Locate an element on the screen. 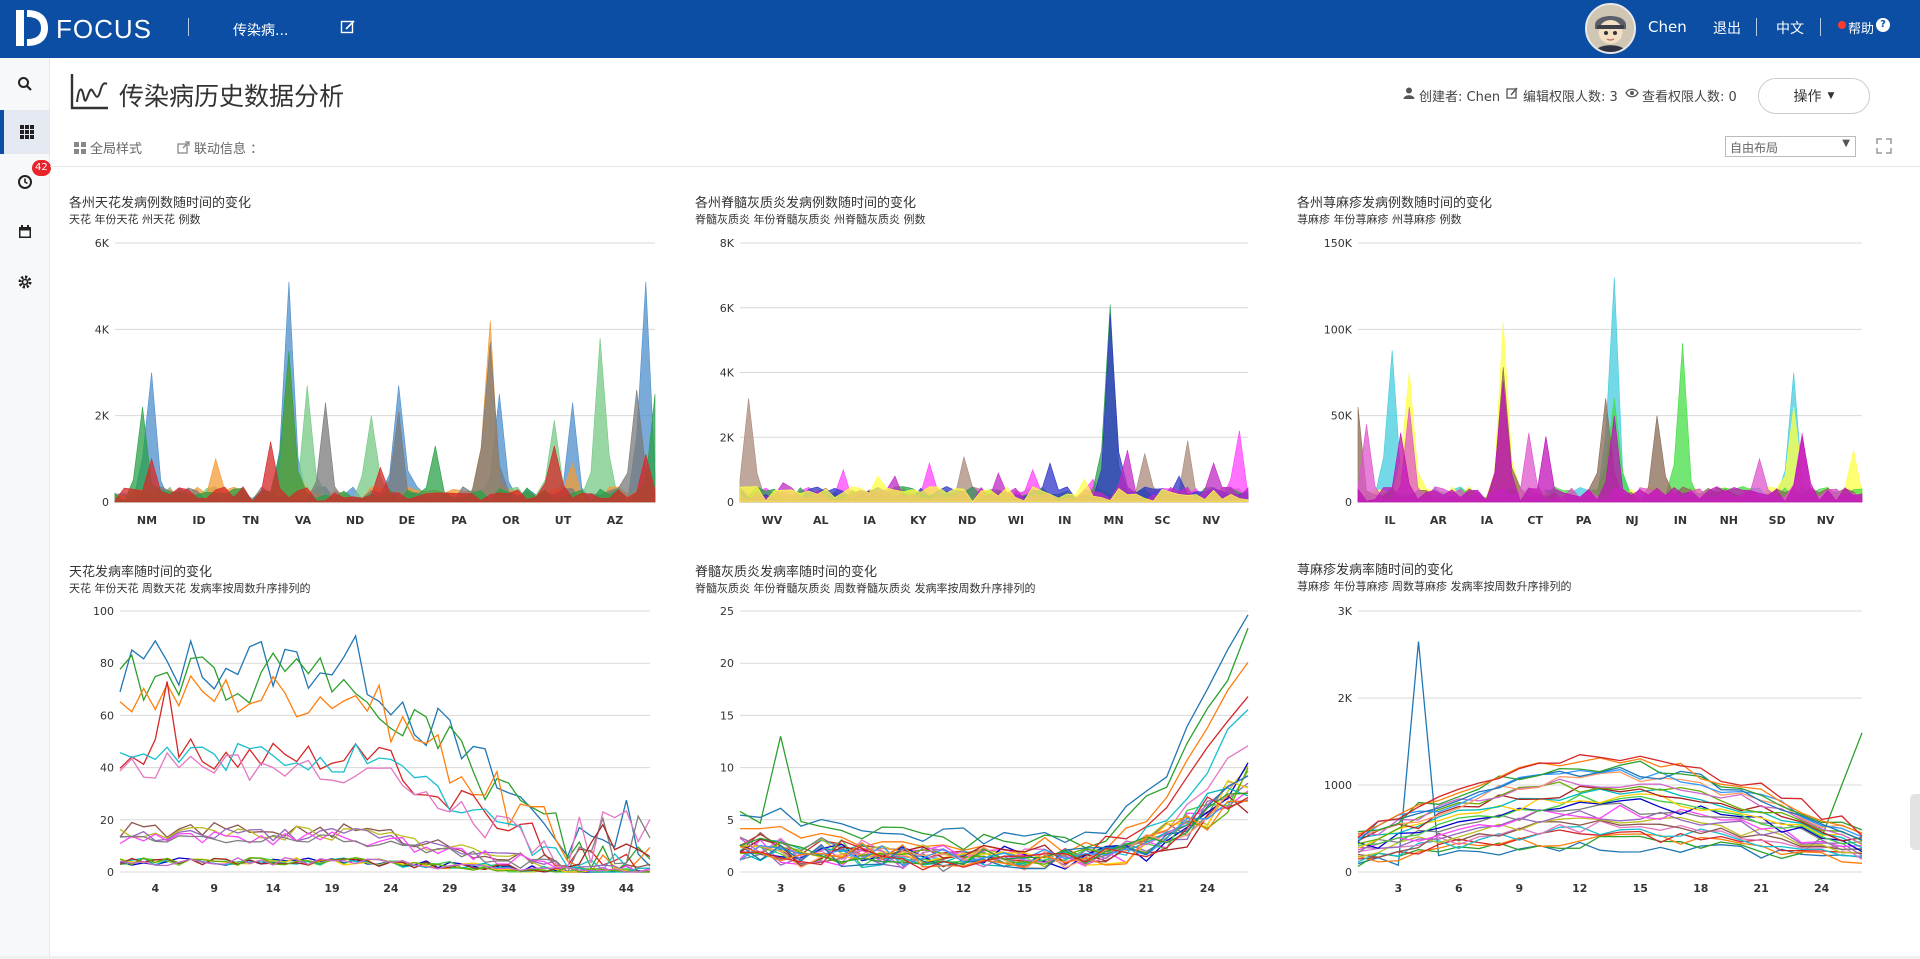 The width and height of the screenshot is (1920, 959). x-tick-label: OR is located at coordinates (511, 520).